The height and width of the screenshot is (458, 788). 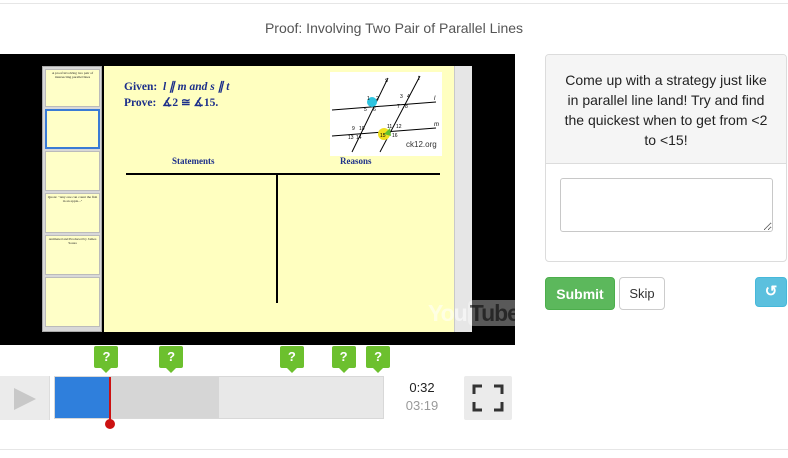 I want to click on statements-header: Statements, so click(x=193, y=161).